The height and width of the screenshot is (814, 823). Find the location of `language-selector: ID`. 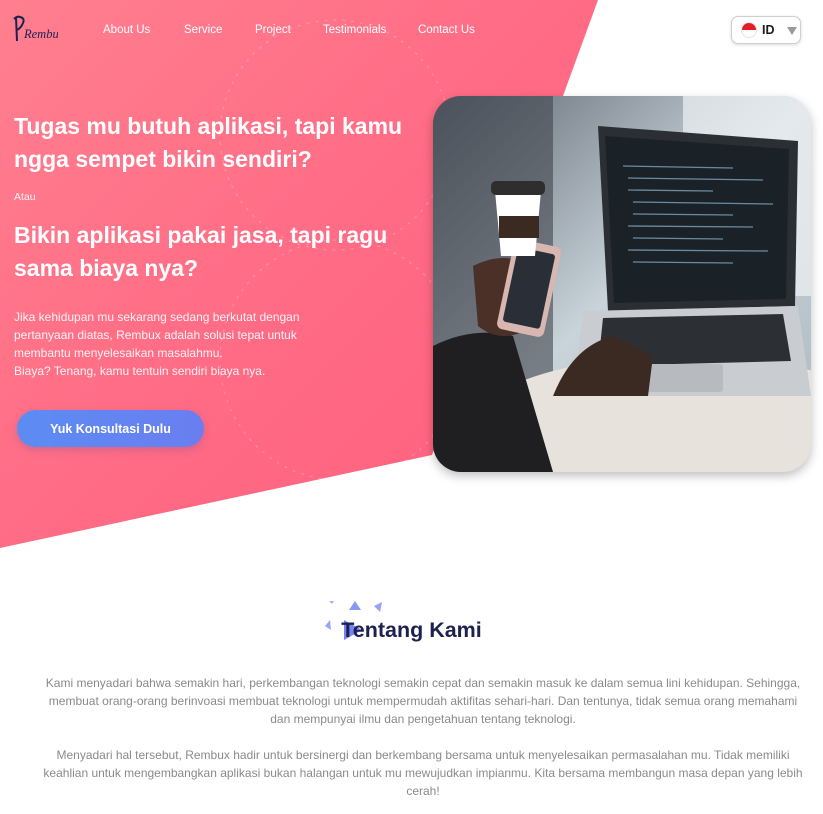

language-selector: ID is located at coordinates (766, 30).